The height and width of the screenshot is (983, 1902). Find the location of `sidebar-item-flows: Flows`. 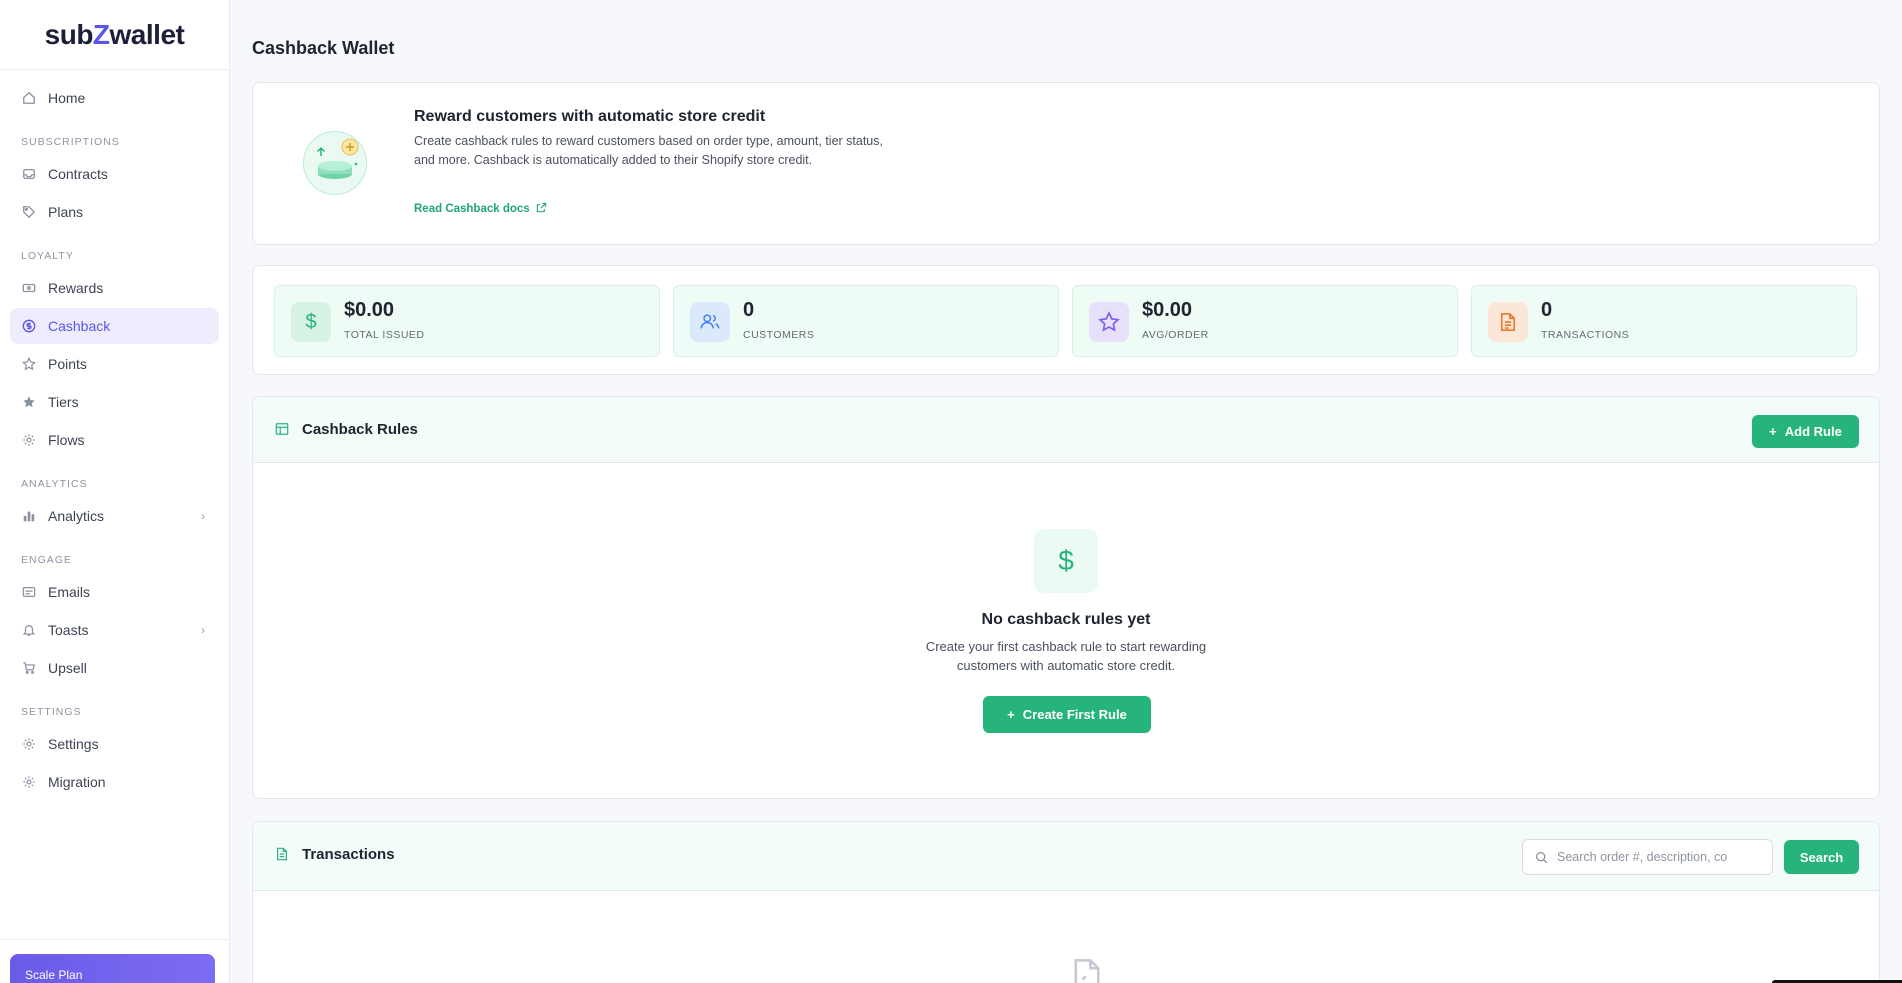

sidebar-item-flows: Flows is located at coordinates (114, 440).